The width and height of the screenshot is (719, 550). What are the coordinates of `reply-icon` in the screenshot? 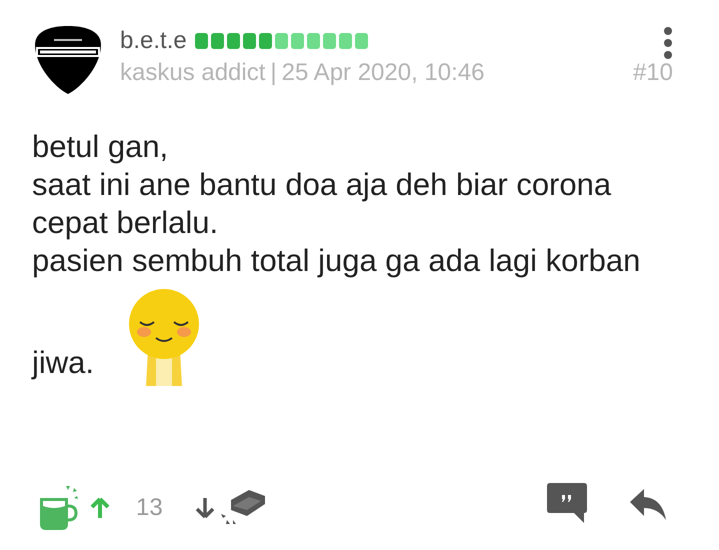 It's located at (648, 505).